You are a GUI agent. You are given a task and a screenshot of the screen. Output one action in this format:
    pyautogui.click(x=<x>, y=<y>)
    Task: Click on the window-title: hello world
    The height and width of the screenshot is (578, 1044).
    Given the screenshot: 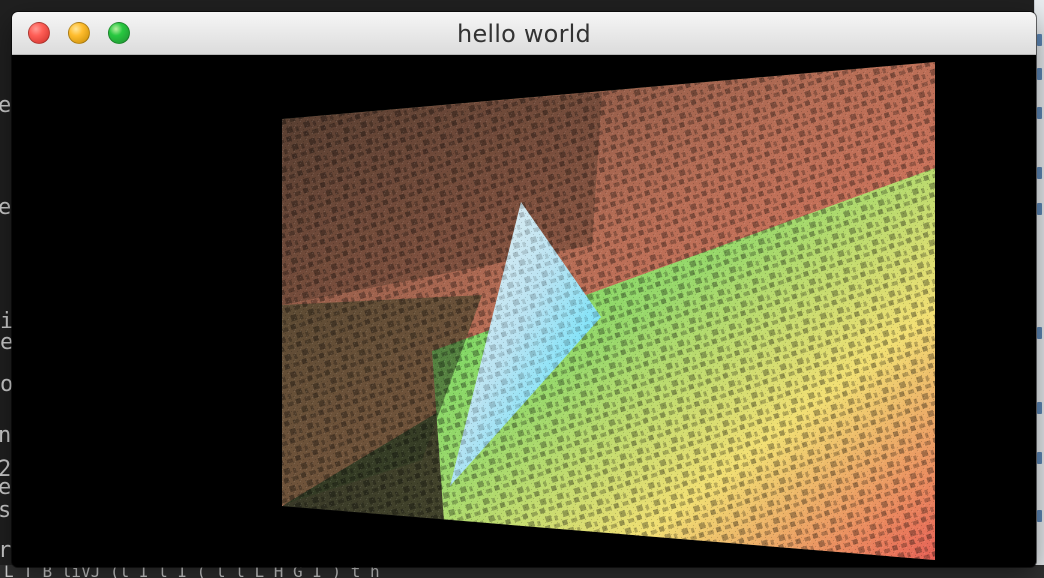 What is the action you would take?
    pyautogui.click(x=524, y=34)
    